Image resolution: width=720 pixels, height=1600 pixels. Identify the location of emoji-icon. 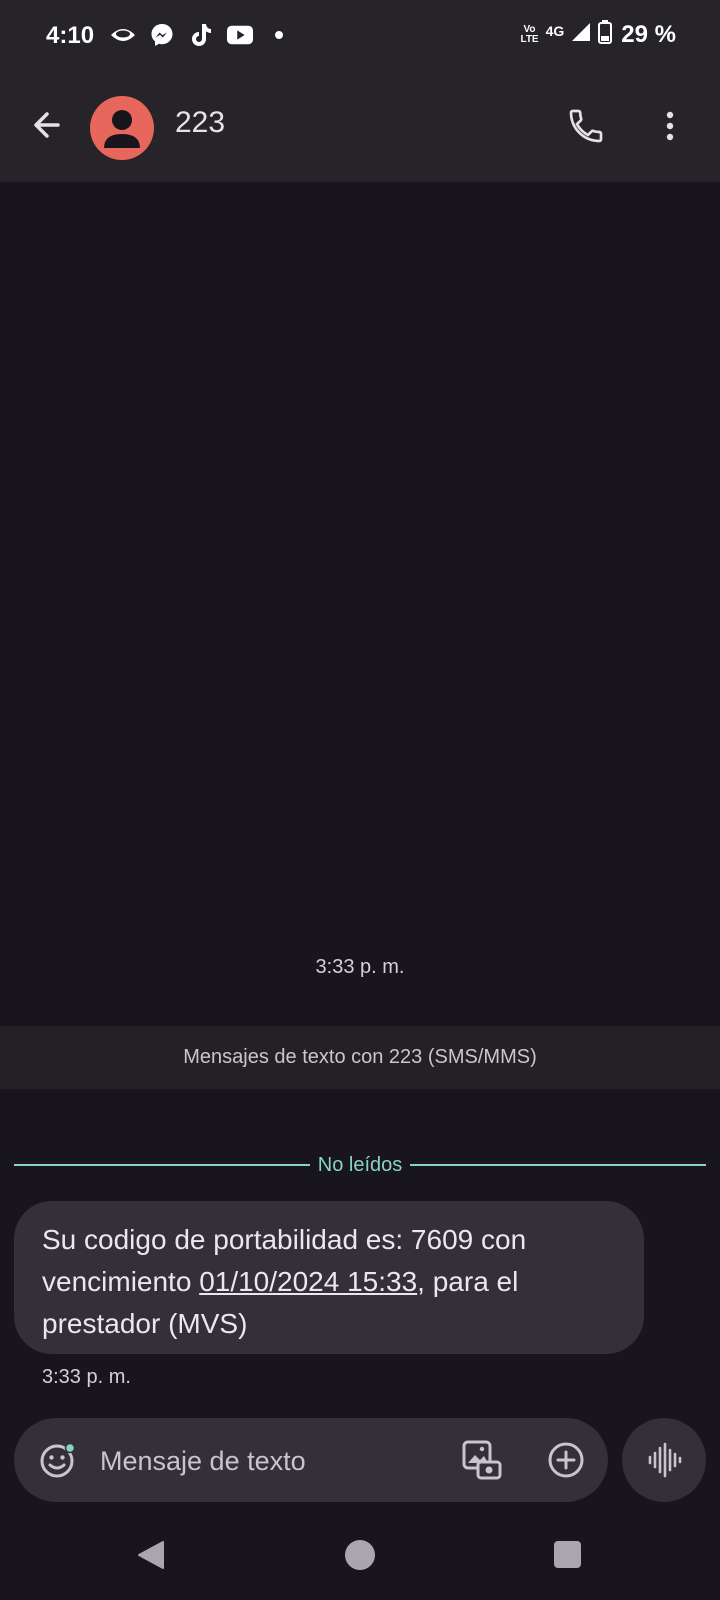
(58, 1460).